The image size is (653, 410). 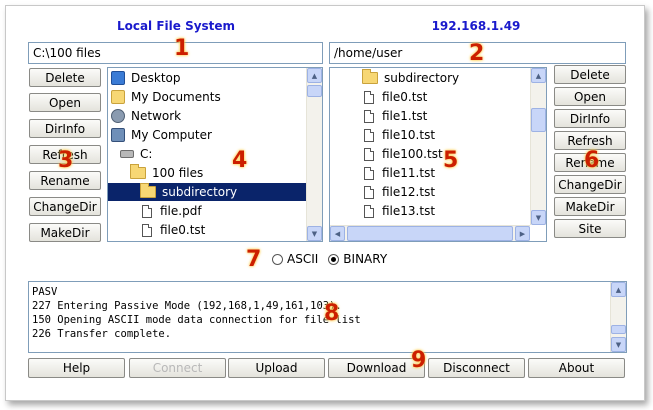 What do you see at coordinates (167, 97) in the screenshot?
I see `tree-item: My Documents` at bounding box center [167, 97].